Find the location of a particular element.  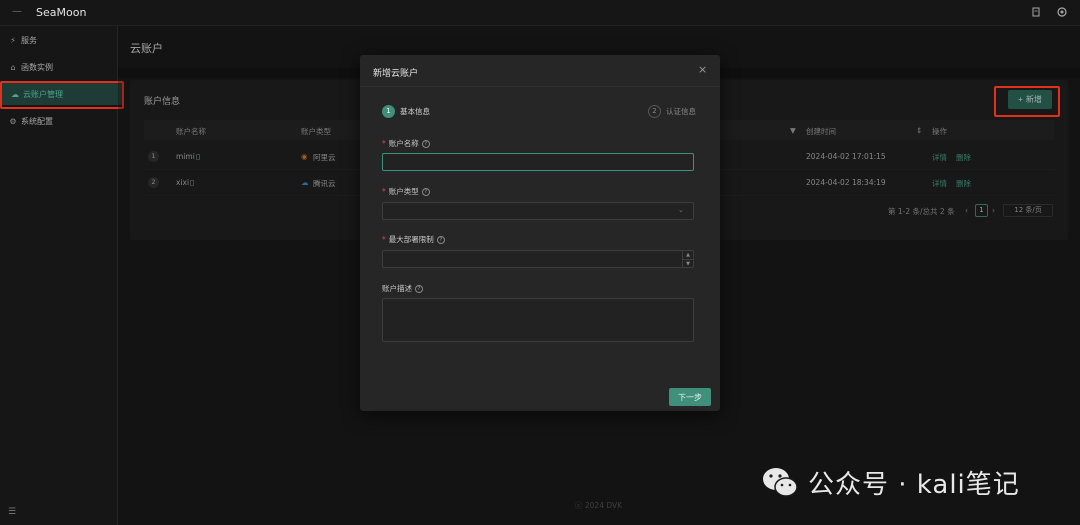

sidebar-item-label: 函数实例 is located at coordinates (37, 67).